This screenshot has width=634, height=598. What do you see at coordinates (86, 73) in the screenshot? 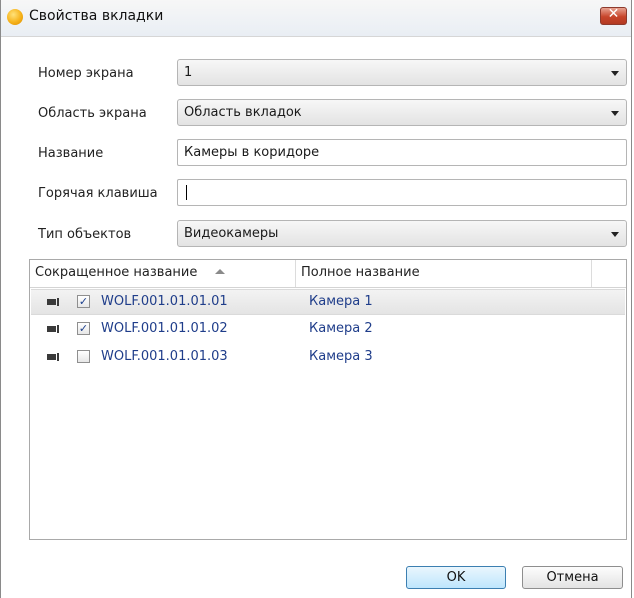
I see `screen-number-label: Номер экрана` at bounding box center [86, 73].